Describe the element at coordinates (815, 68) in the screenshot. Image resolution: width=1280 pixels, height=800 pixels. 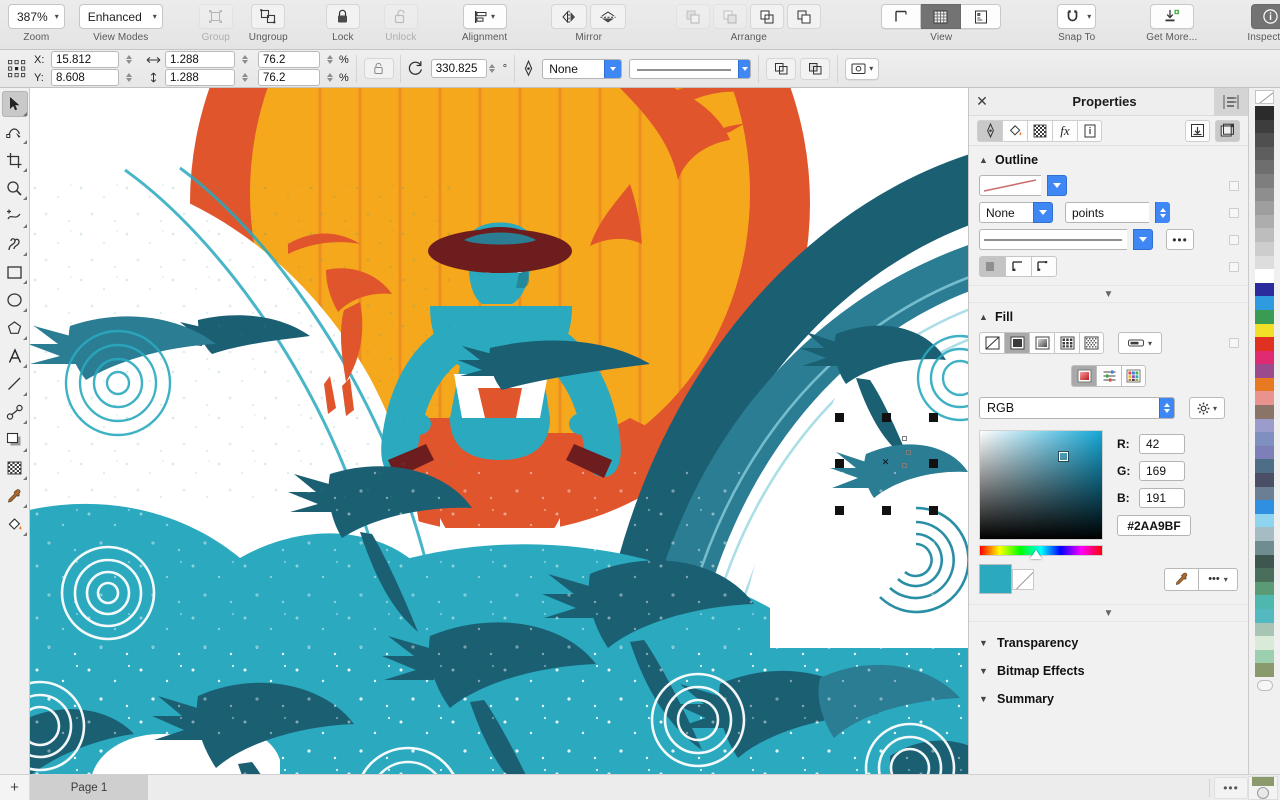
I see `trim-button` at that location.